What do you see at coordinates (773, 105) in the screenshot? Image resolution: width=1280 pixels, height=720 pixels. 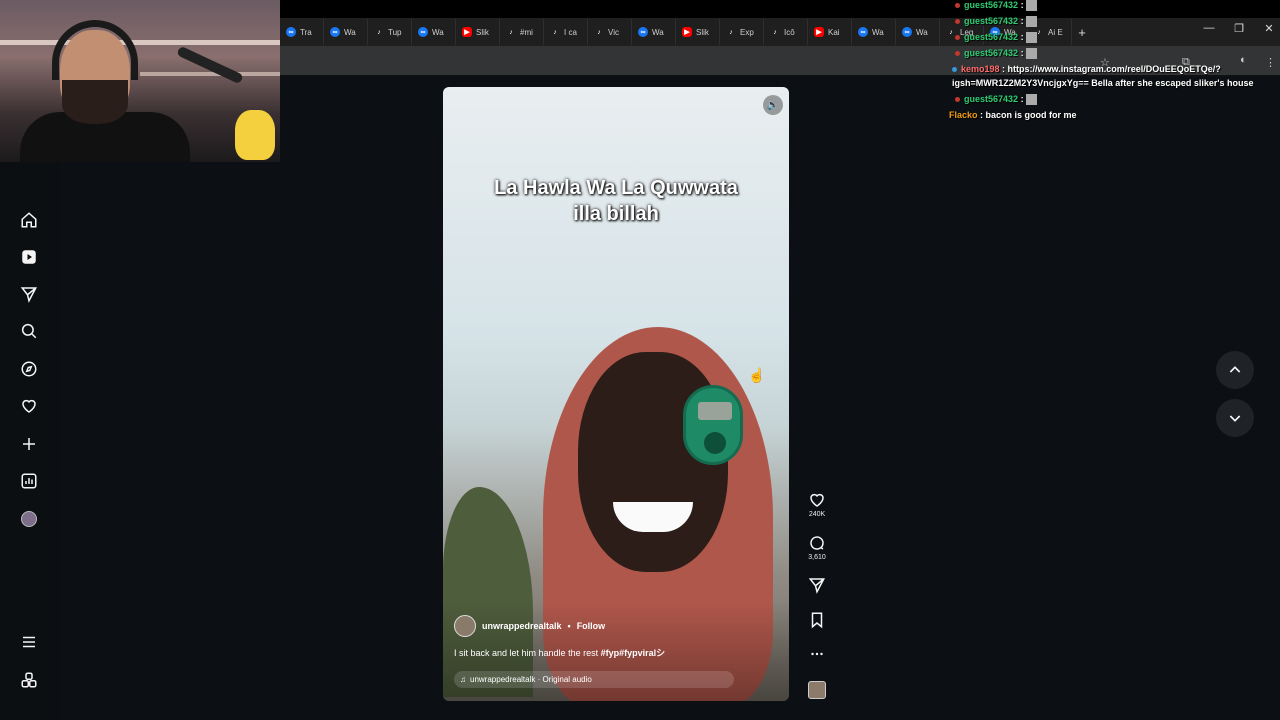 I see `volume-icon: 🔈` at bounding box center [773, 105].